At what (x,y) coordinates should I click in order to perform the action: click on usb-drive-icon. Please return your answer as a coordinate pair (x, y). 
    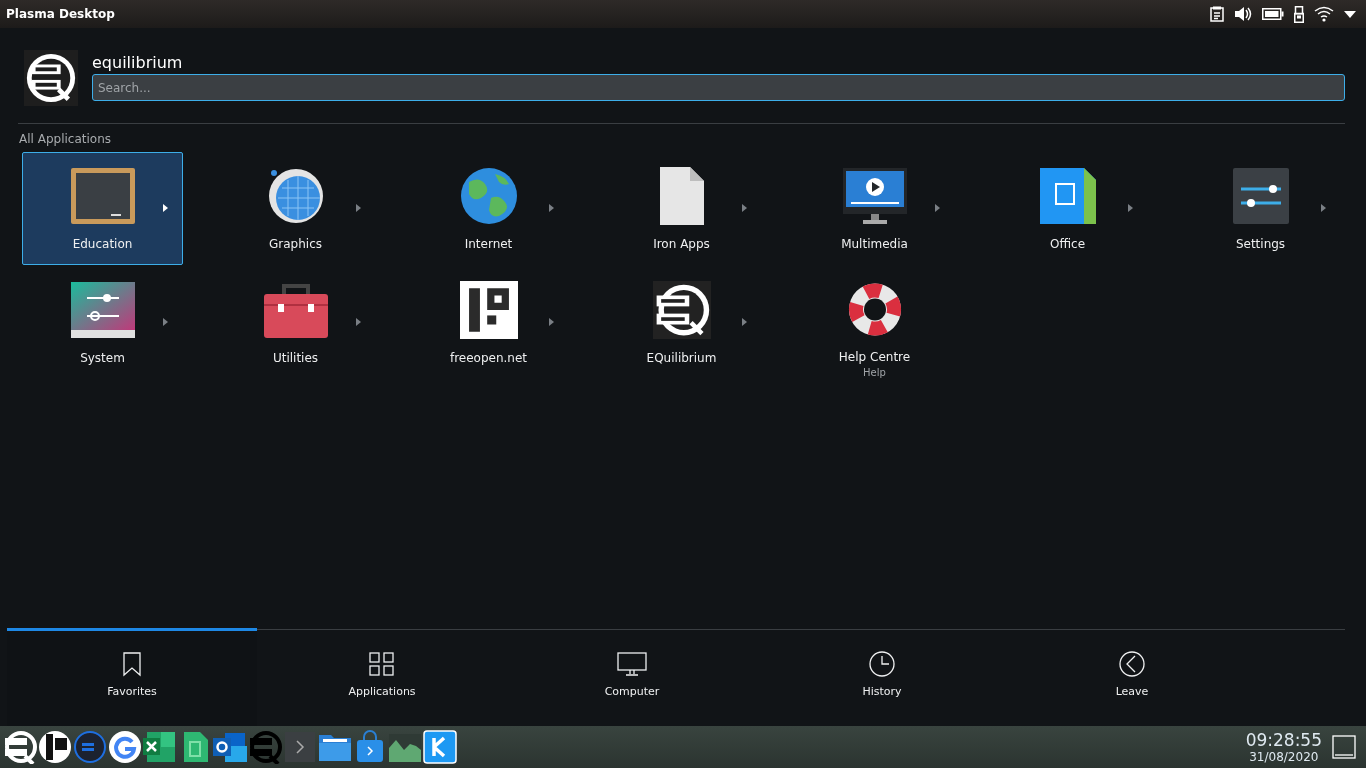
    Looking at the image, I should click on (1299, 14).